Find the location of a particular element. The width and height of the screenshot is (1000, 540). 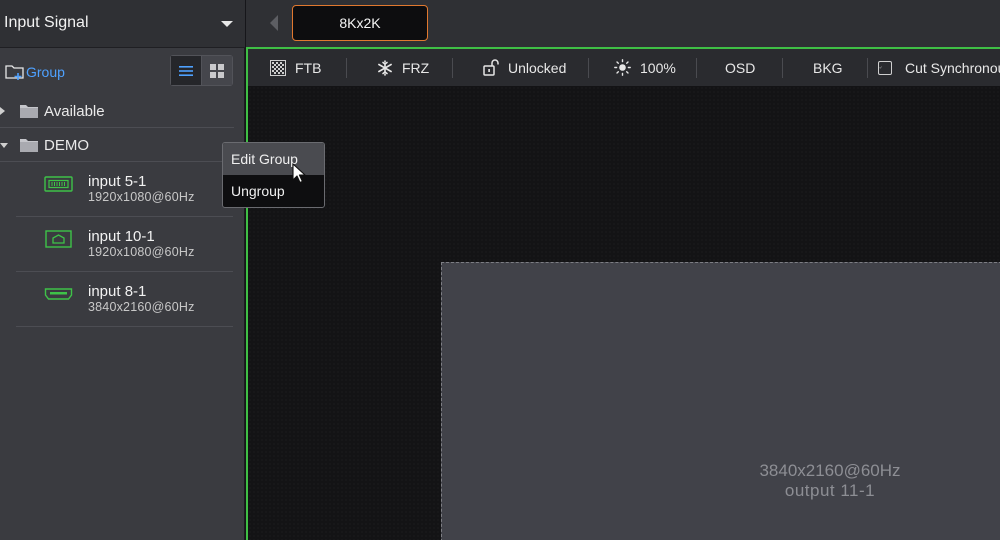

frz-label: FRZ is located at coordinates (416, 67).